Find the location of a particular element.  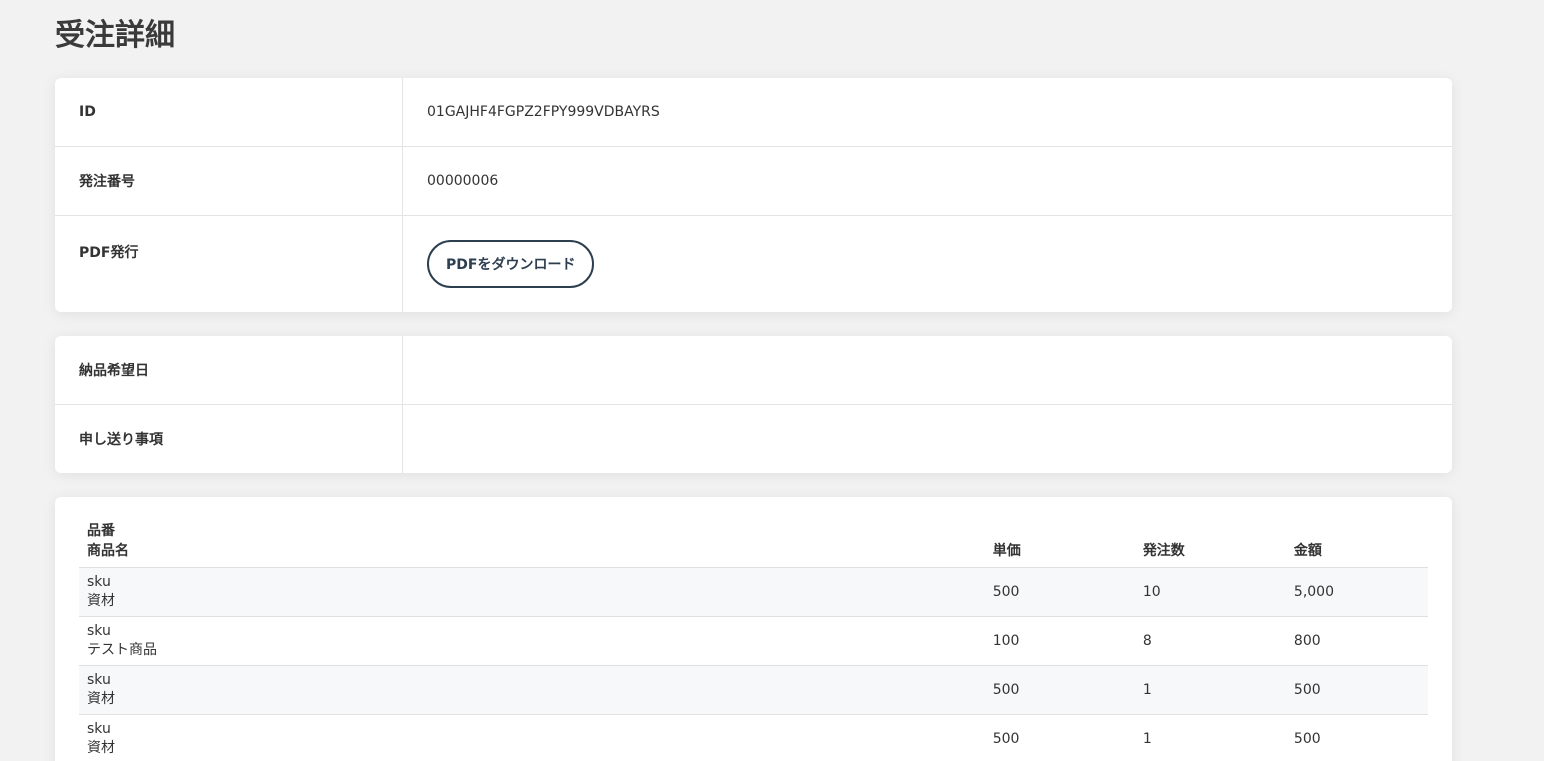

id-value: 01GAJHF4FGPZ2FPY999VDBAYRS is located at coordinates (543, 112).